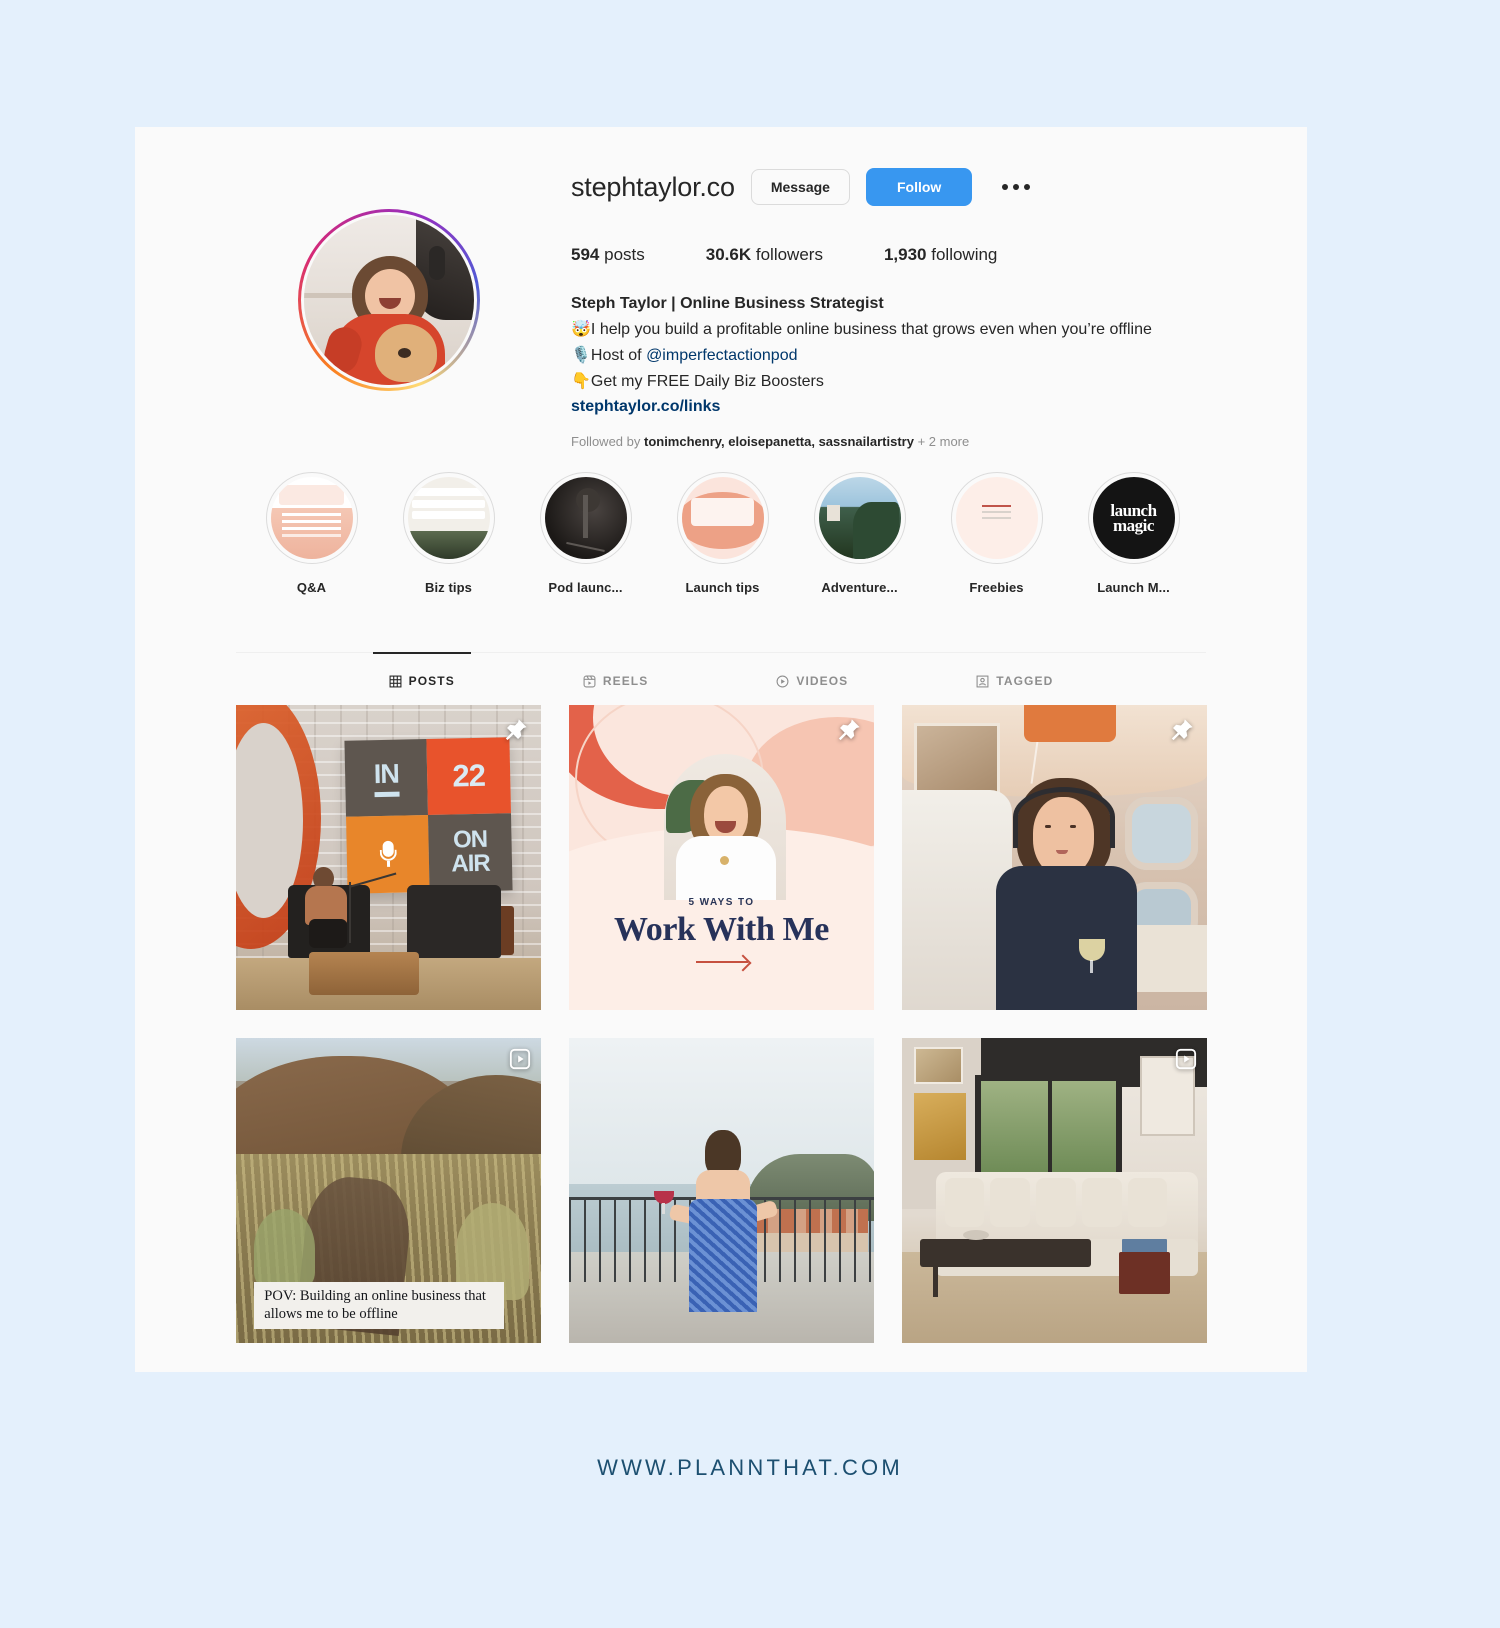  Describe the element at coordinates (389, 300) in the screenshot. I see `profile-avatar-ring` at that location.